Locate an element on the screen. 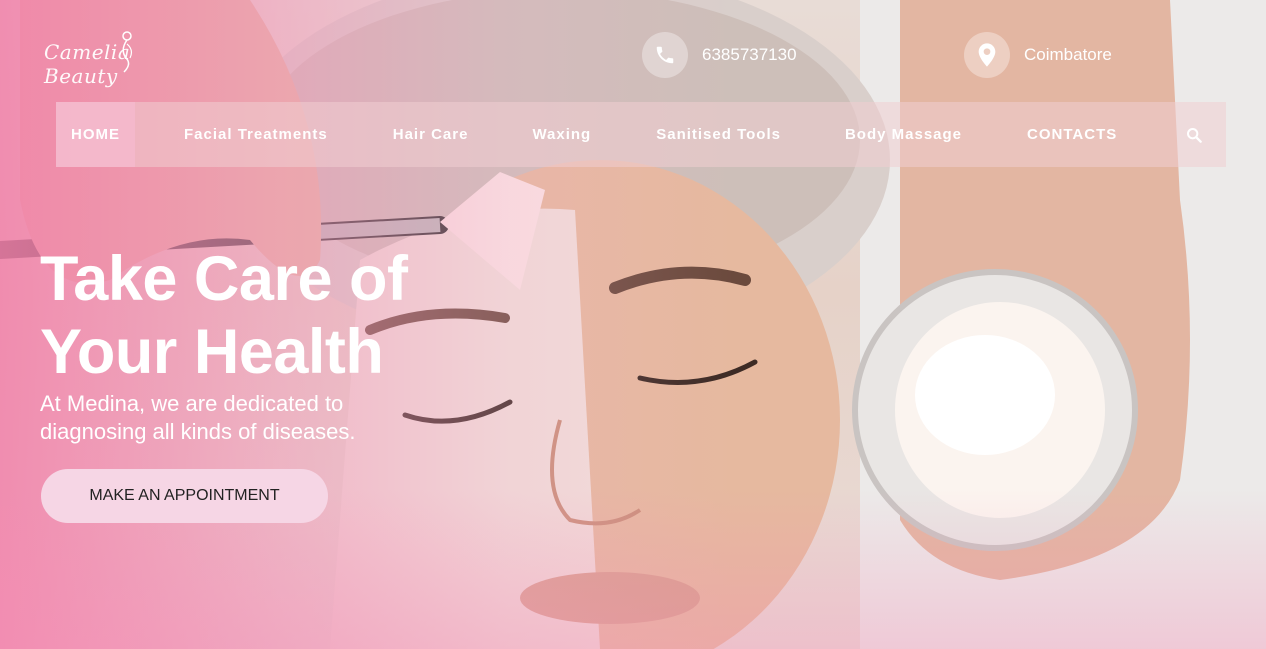  phone-icon-circle is located at coordinates (665, 55).